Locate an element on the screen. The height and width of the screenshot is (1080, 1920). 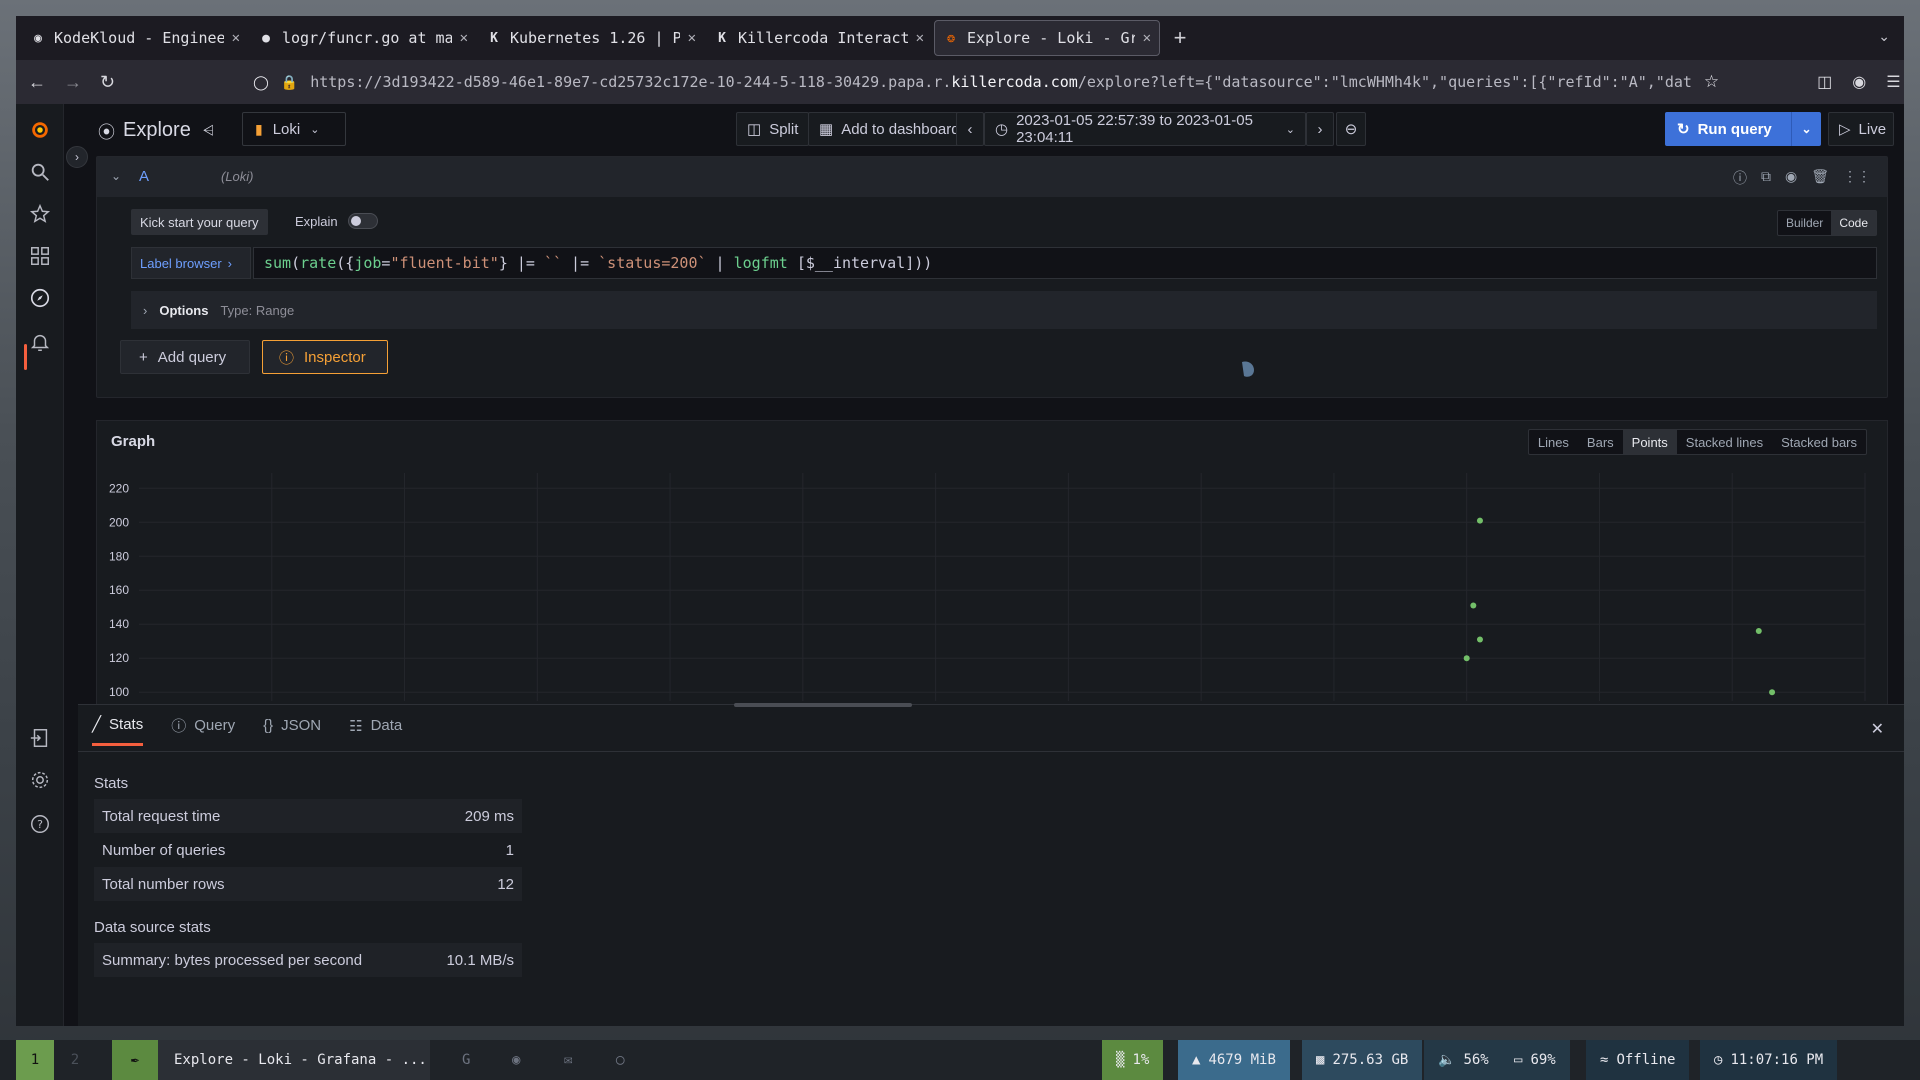
browser-tab: ● logr/funcr.go at mas ✕ is located at coordinates (363, 38).